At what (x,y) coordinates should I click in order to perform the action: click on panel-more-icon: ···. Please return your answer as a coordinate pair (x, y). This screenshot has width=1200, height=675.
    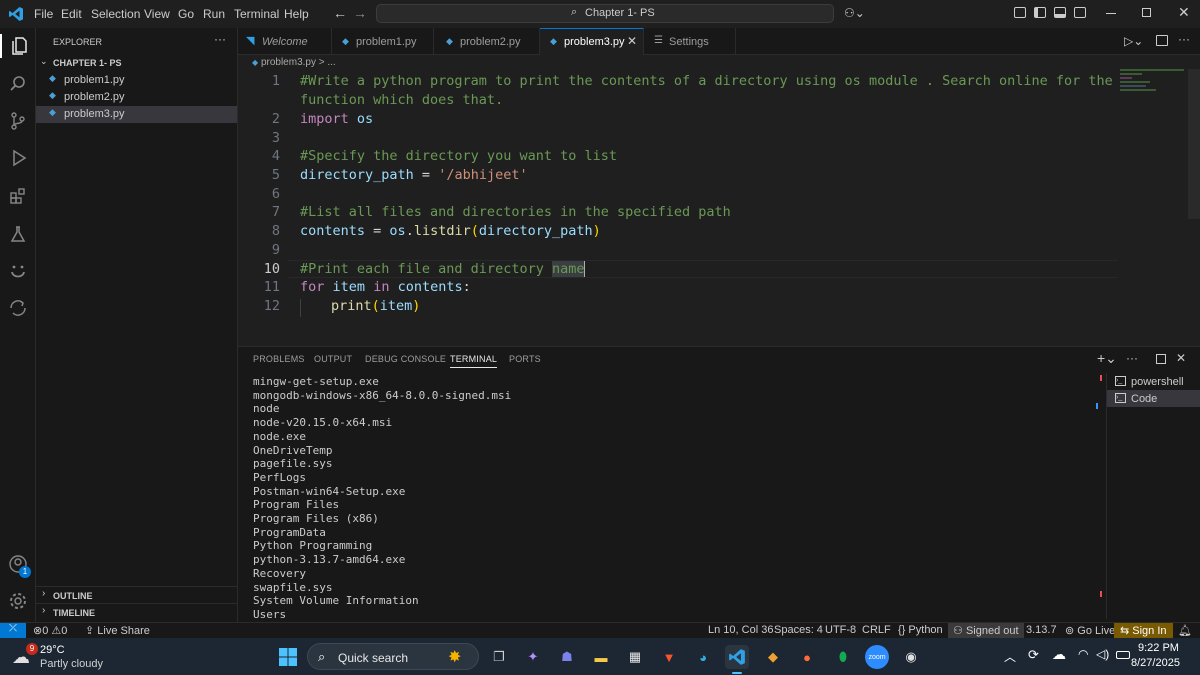
    Looking at the image, I should click on (1132, 358).